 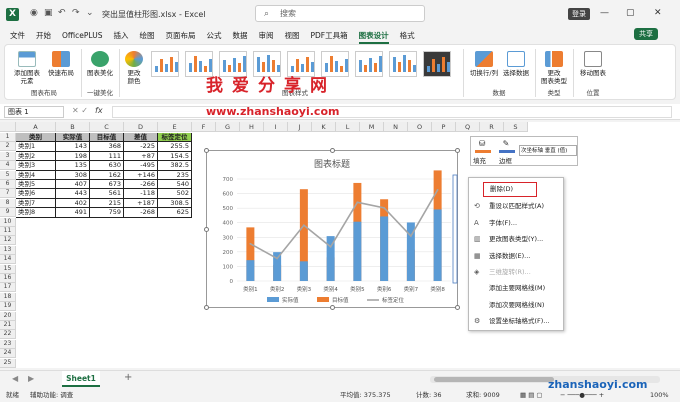 What do you see at coordinates (8, 250) in the screenshot?
I see `row-header: 13` at bounding box center [8, 250].